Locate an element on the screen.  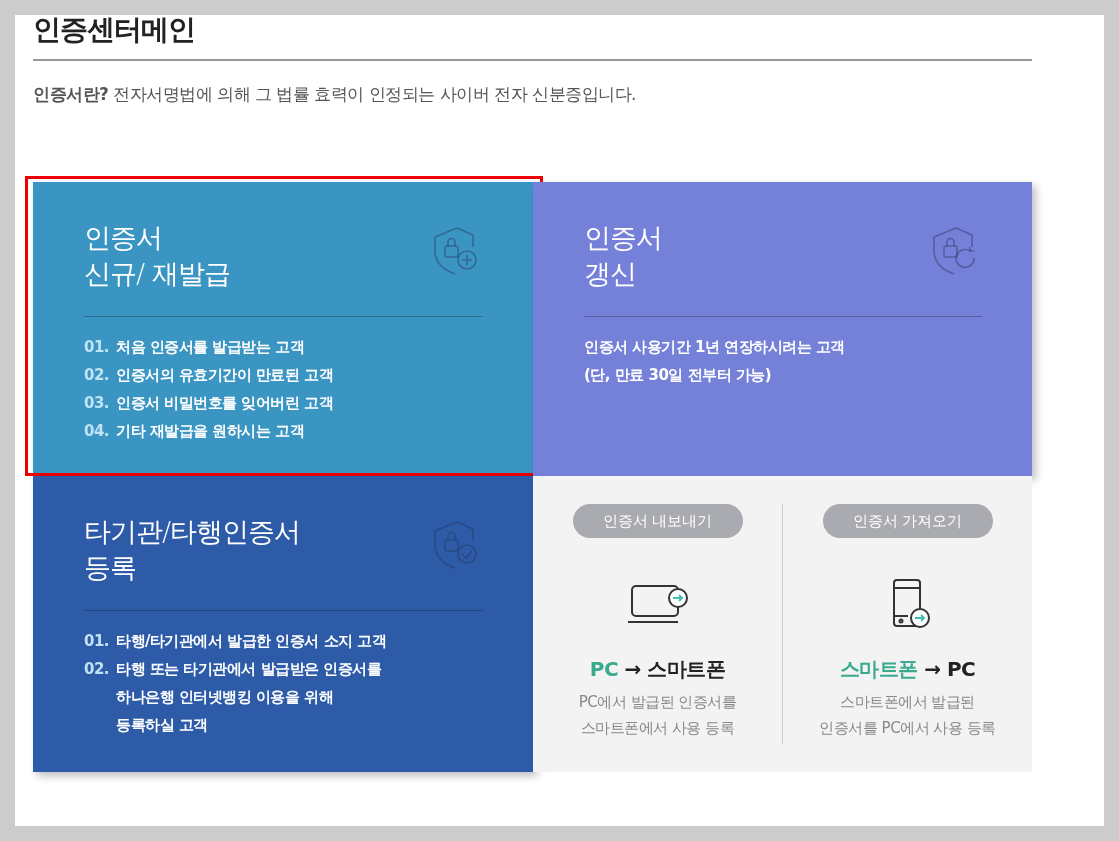
list-number: 04. is located at coordinates (97, 431).